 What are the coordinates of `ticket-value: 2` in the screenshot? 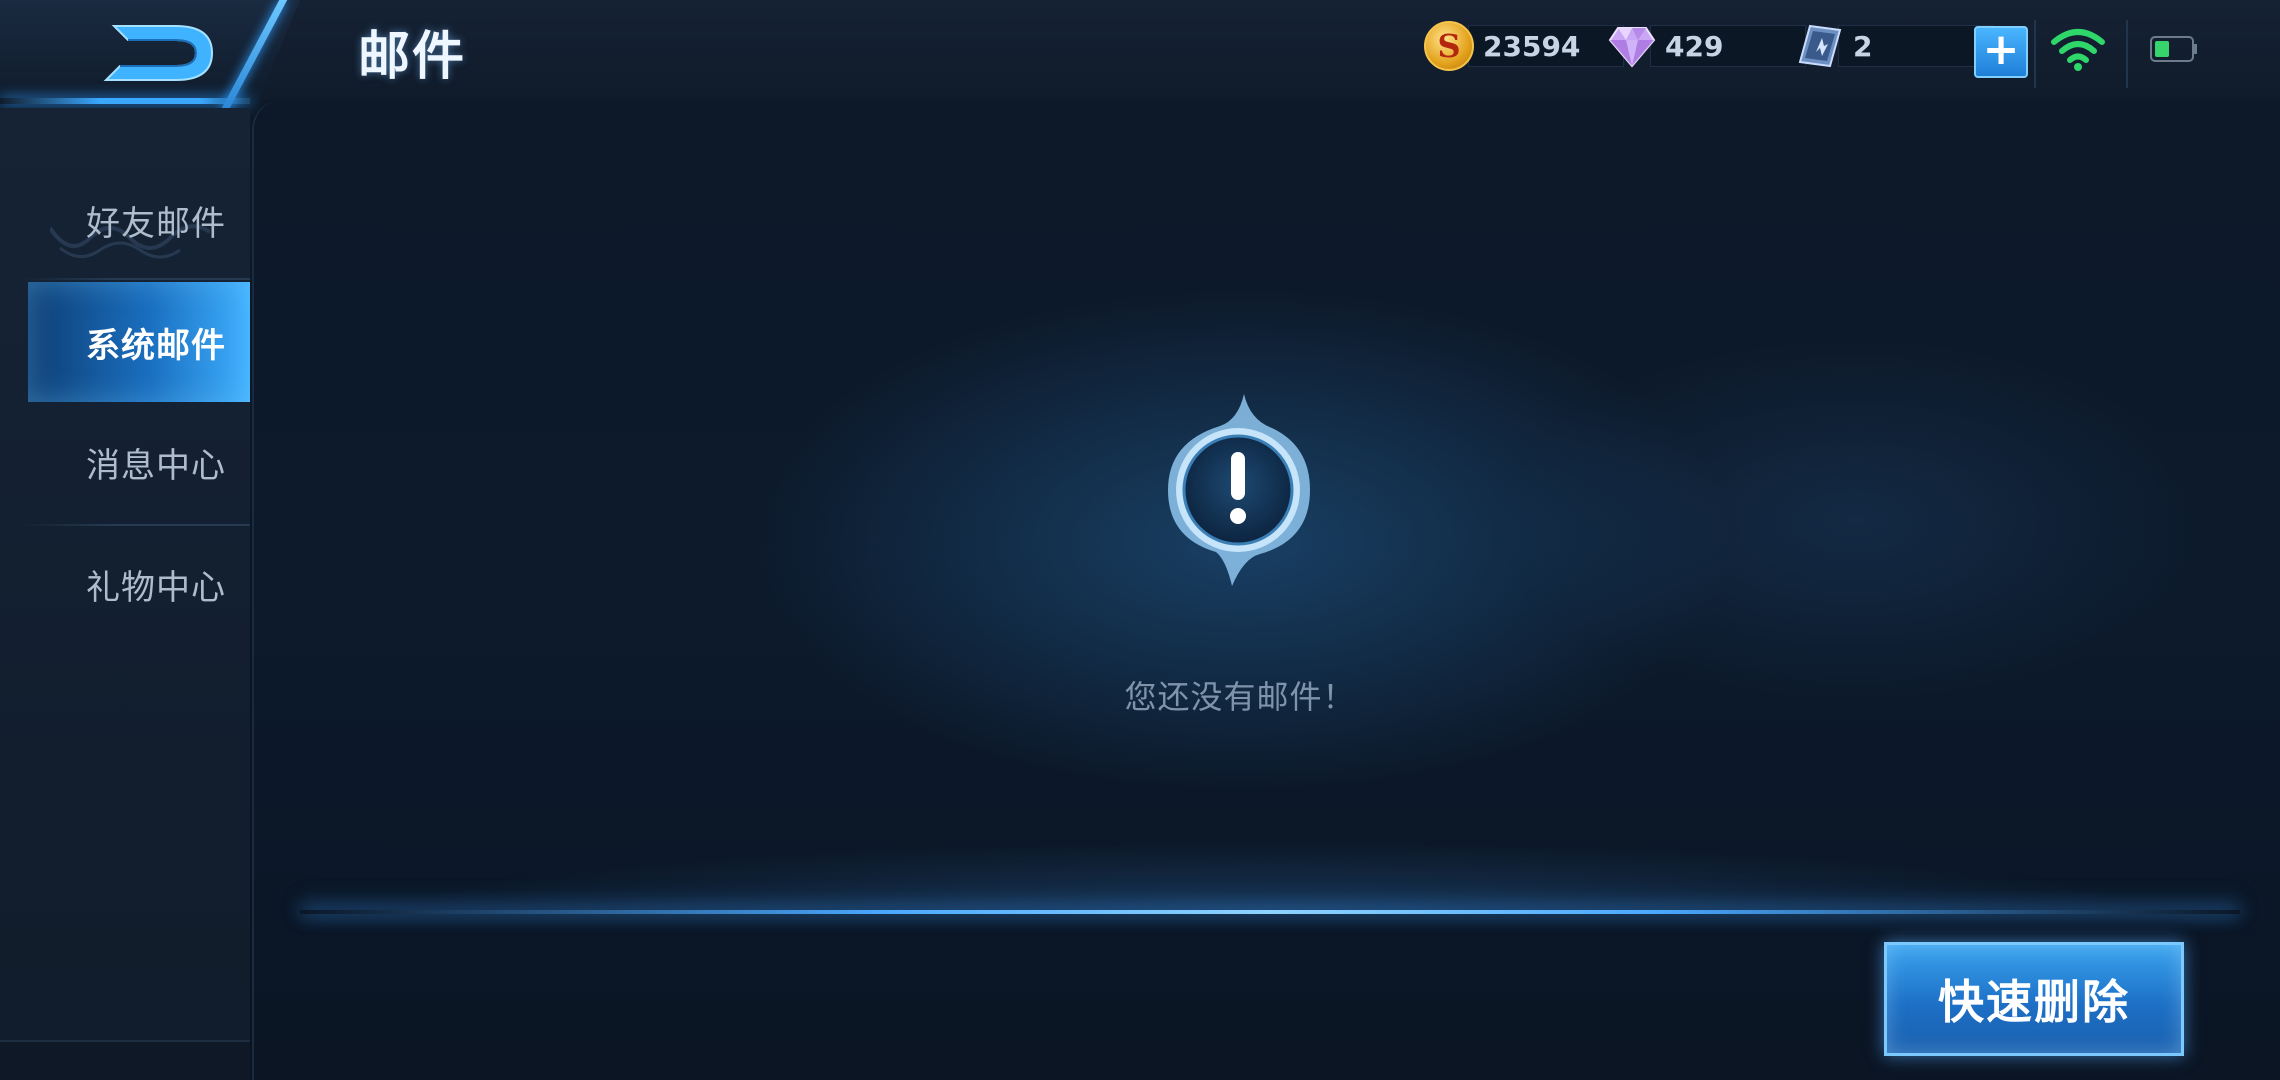 It's located at (1916, 46).